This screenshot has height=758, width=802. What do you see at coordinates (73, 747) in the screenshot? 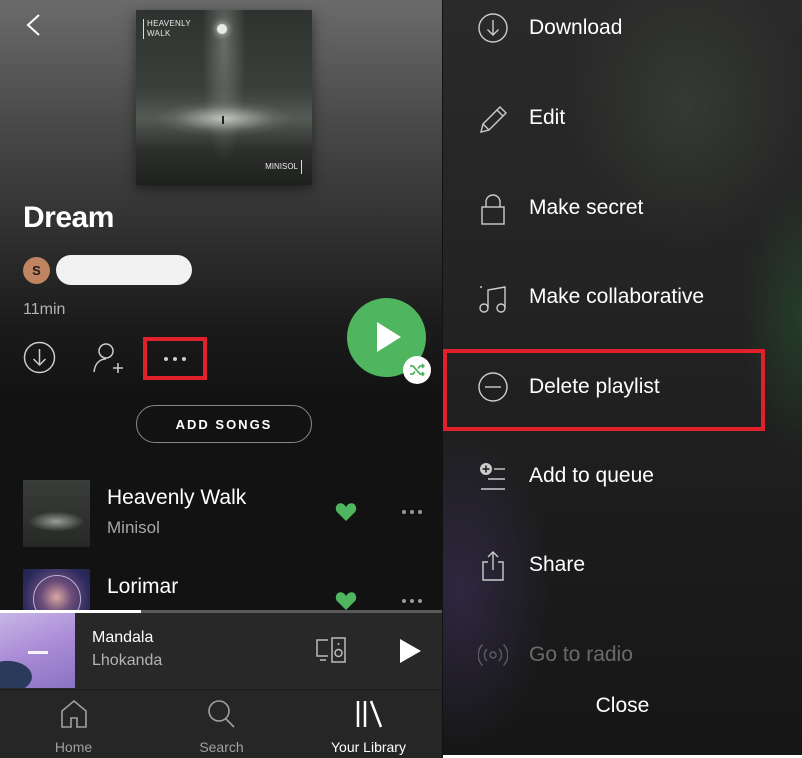
I see `tab-label: Home` at bounding box center [73, 747].